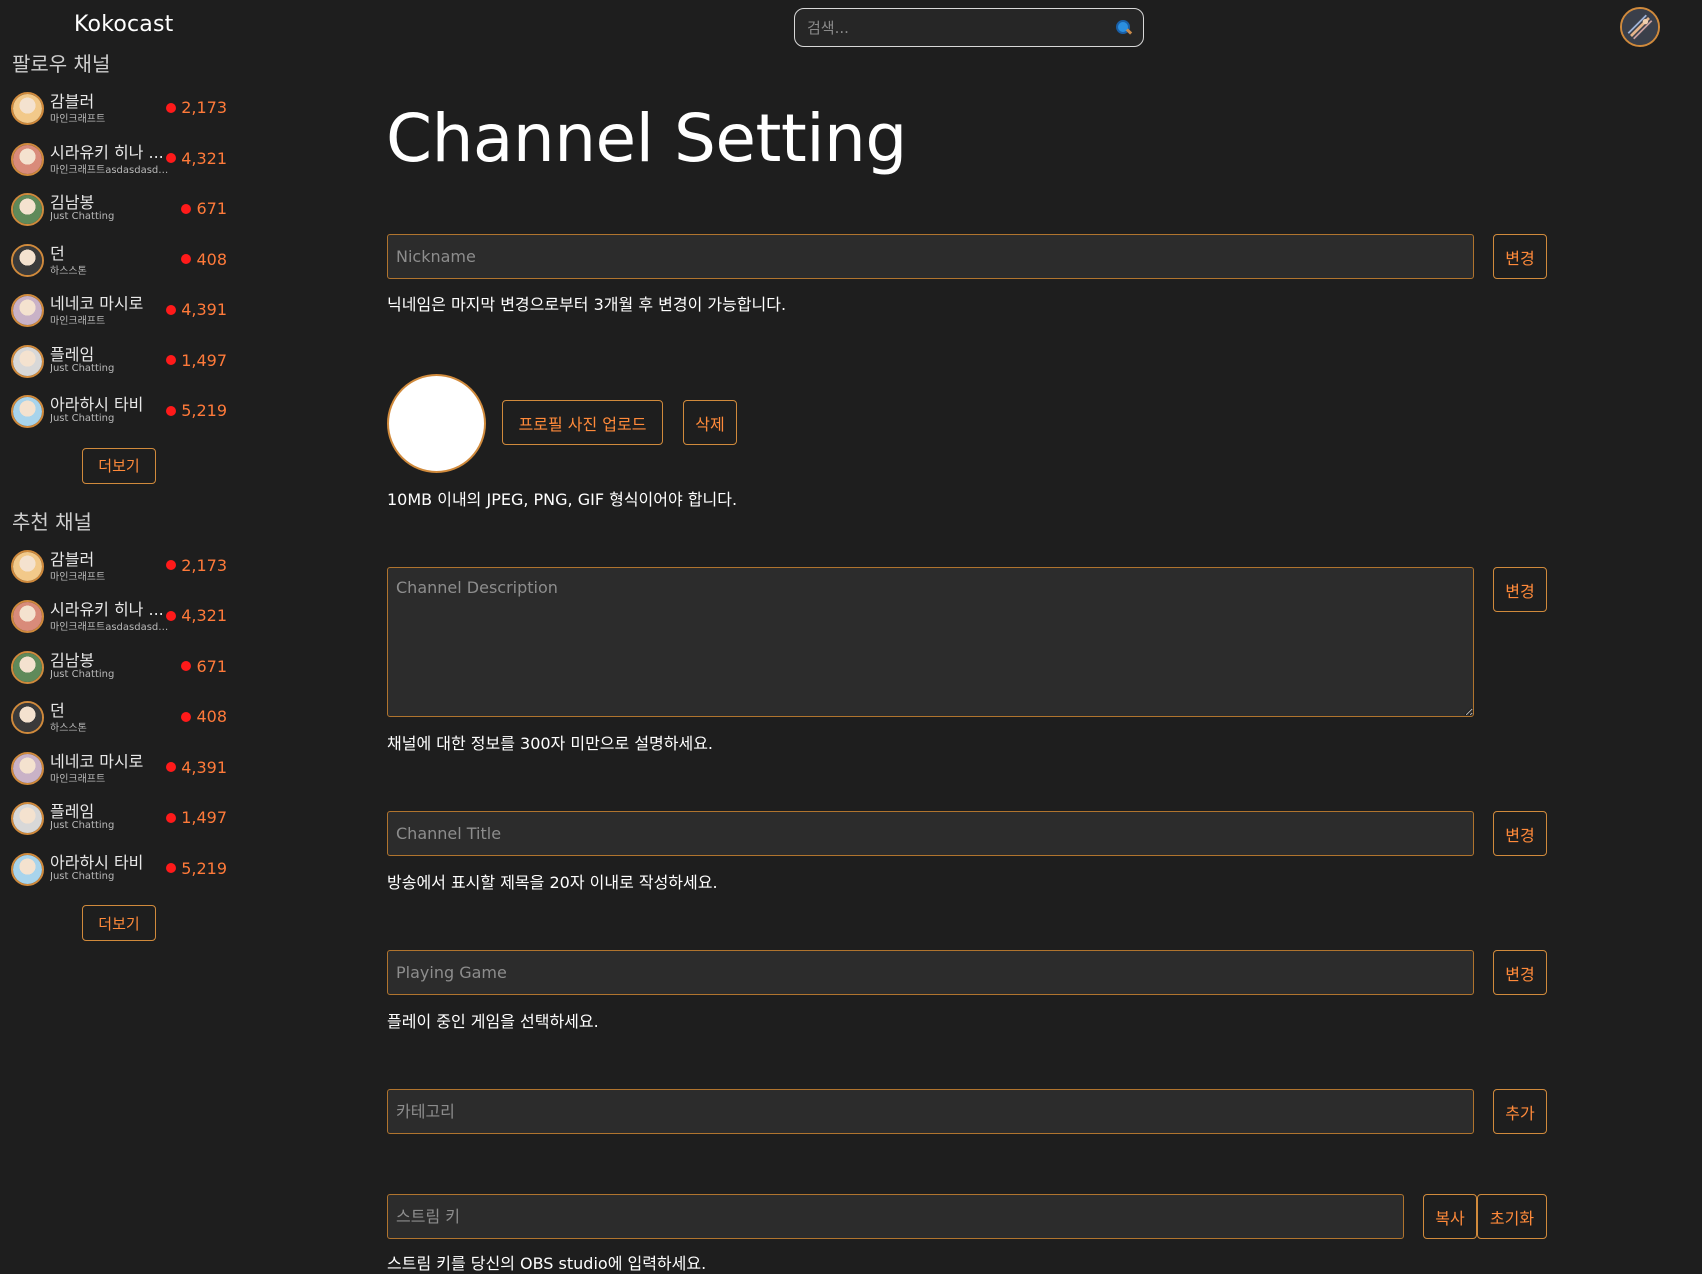 This screenshot has height=1274, width=1702. What do you see at coordinates (582, 422) in the screenshot?
I see `profile-upload-button: 프로필 사진 업로드` at bounding box center [582, 422].